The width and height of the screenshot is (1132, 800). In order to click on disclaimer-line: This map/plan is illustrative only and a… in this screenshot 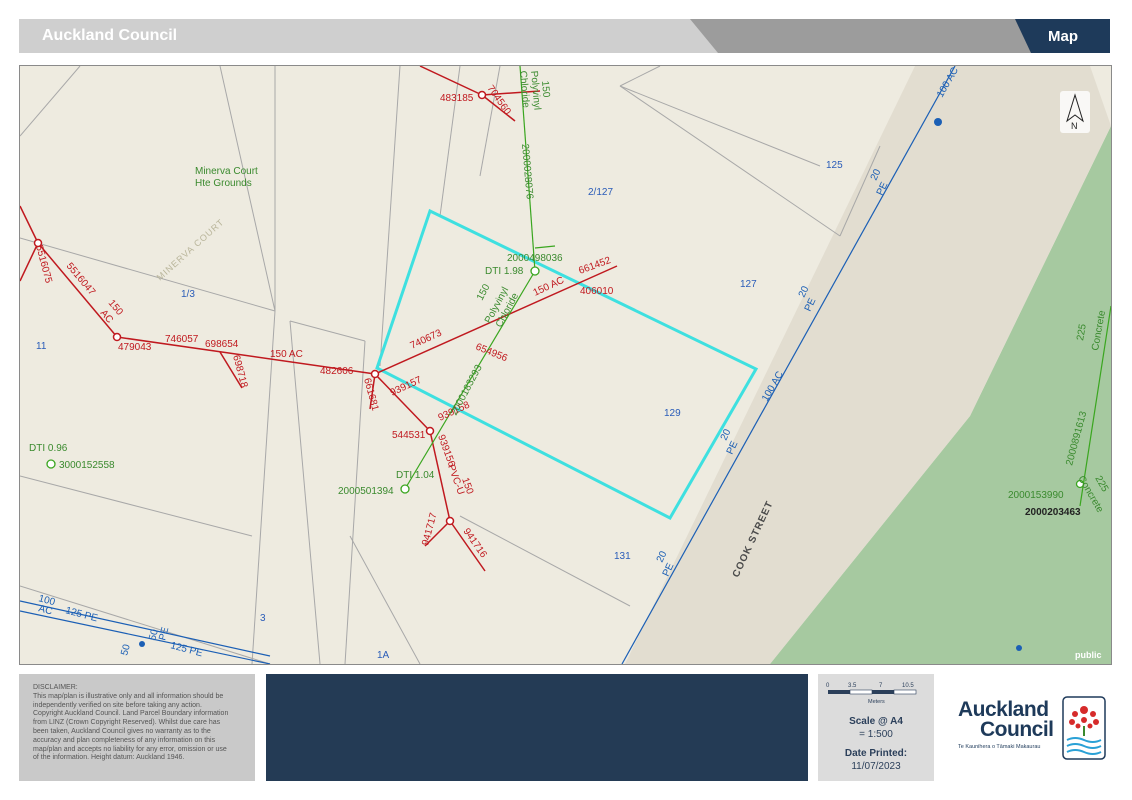, I will do `click(128, 696)`.